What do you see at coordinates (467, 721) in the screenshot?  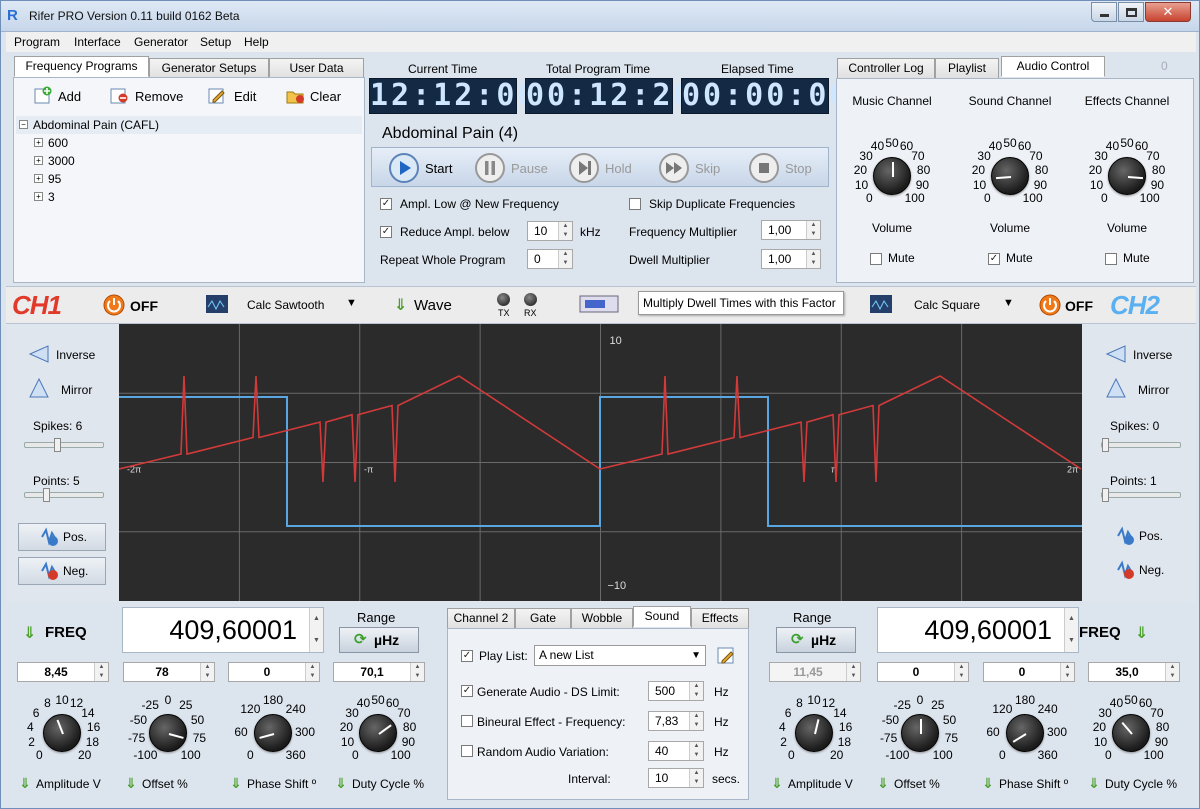 I see `bineural-checkbox` at bounding box center [467, 721].